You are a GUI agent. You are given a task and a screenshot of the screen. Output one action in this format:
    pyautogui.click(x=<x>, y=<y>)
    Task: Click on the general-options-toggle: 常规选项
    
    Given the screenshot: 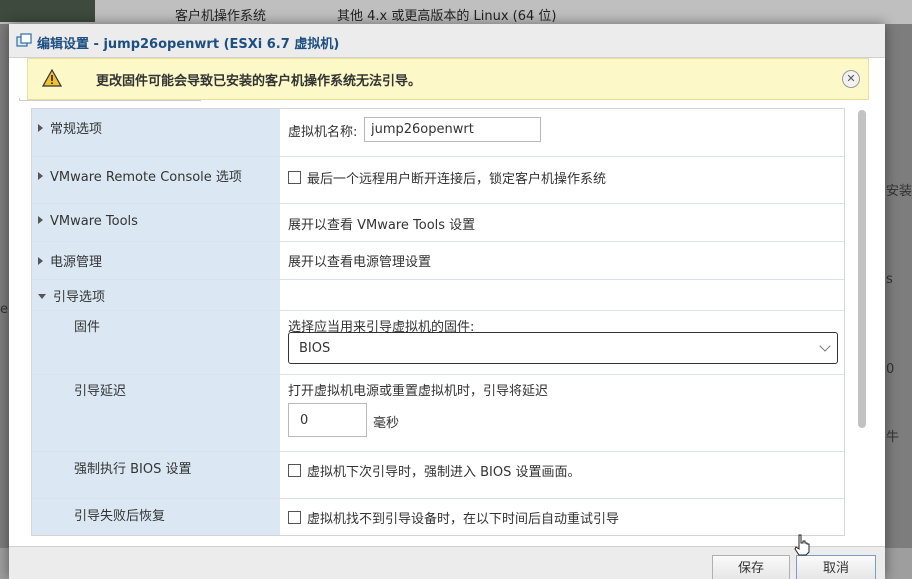 What is the action you would take?
    pyautogui.click(x=70, y=127)
    